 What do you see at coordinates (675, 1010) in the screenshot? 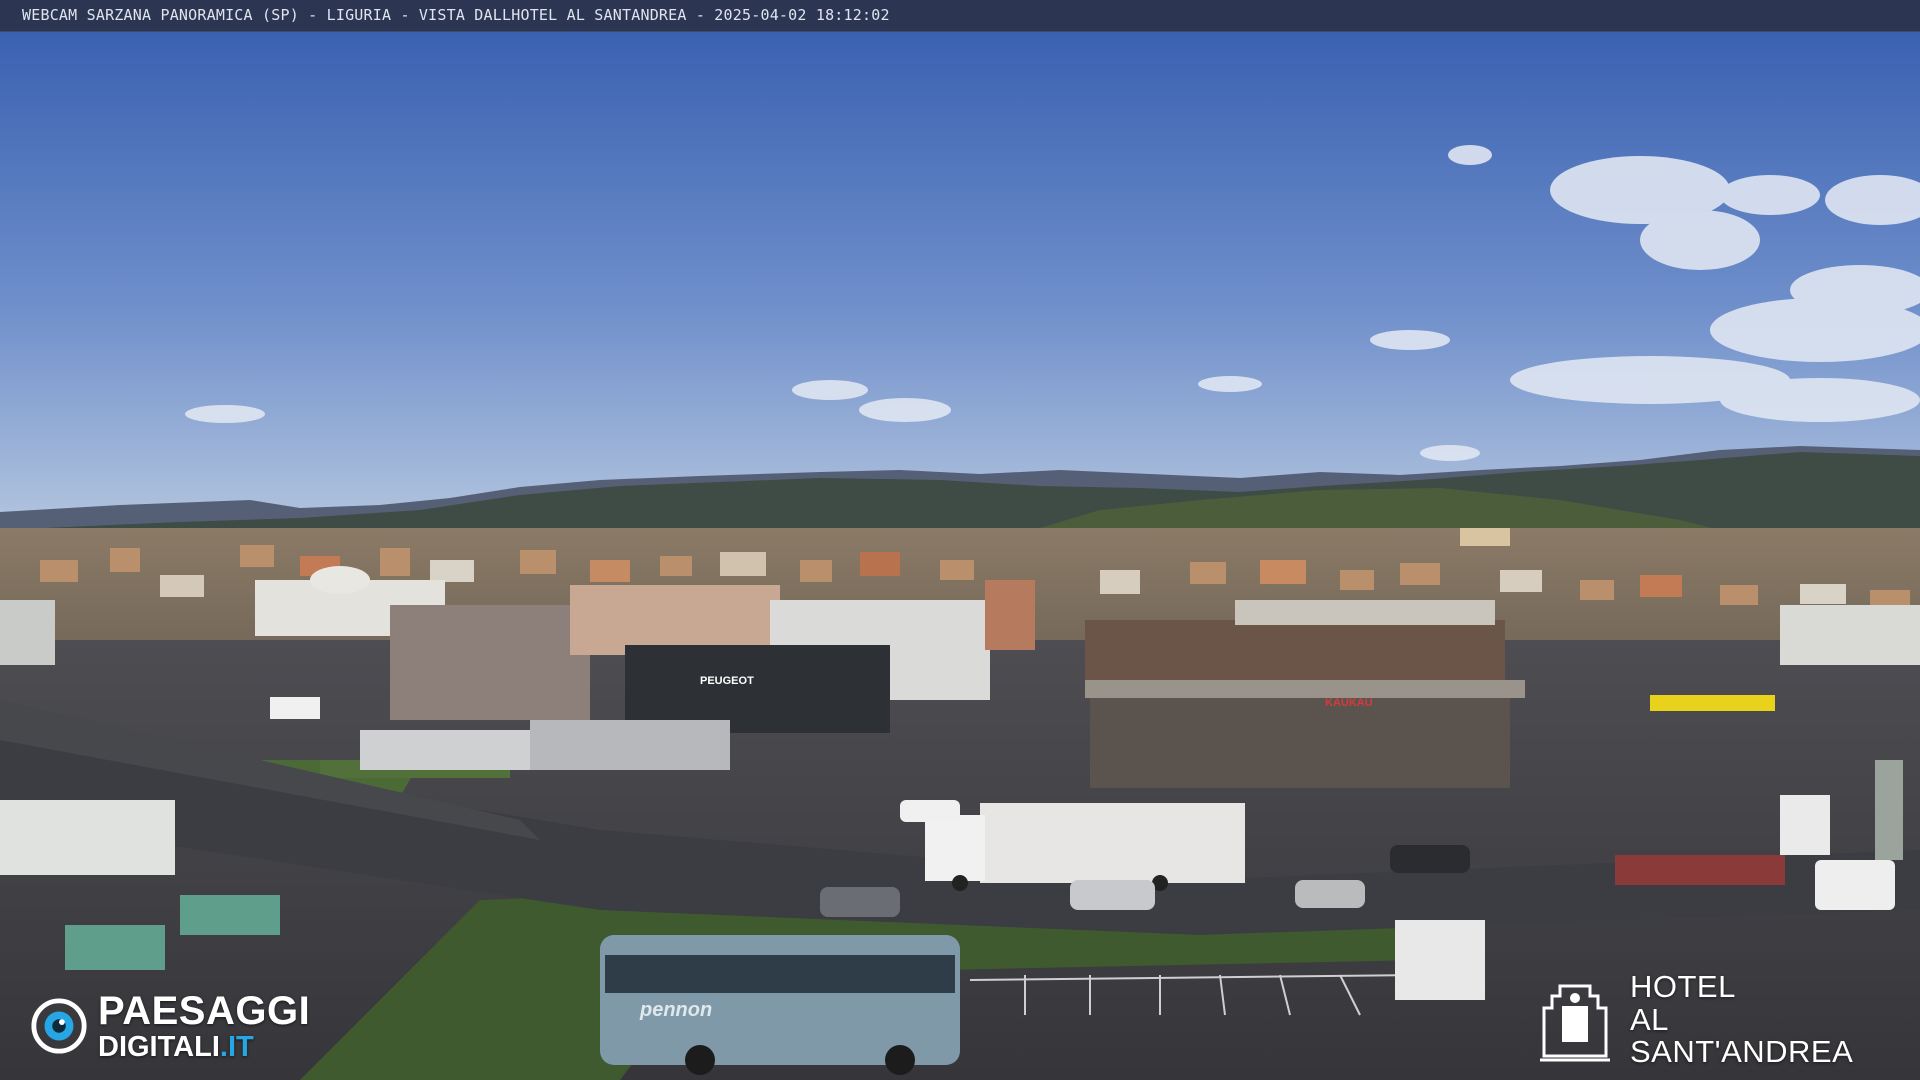
I see `sign-bus: pennon` at bounding box center [675, 1010].